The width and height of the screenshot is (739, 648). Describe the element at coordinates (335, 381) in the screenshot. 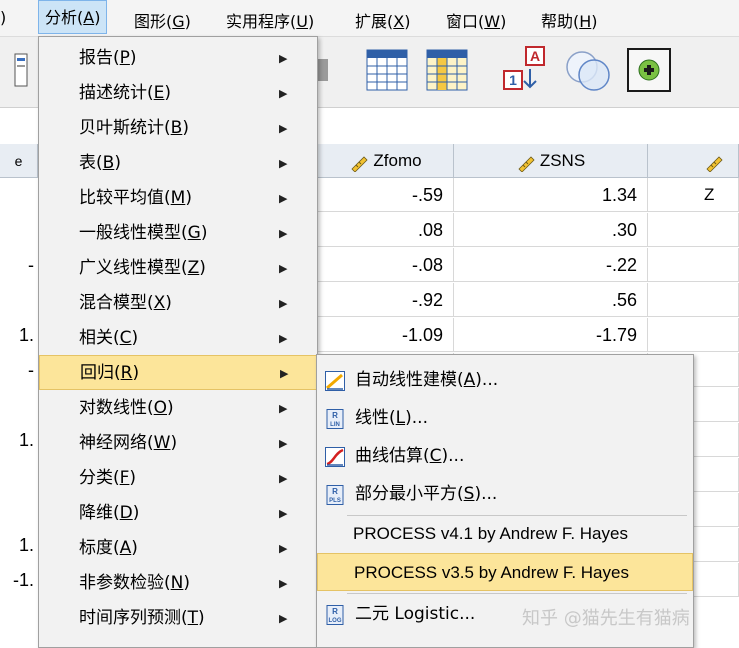

I see `auto-linear-icon` at that location.